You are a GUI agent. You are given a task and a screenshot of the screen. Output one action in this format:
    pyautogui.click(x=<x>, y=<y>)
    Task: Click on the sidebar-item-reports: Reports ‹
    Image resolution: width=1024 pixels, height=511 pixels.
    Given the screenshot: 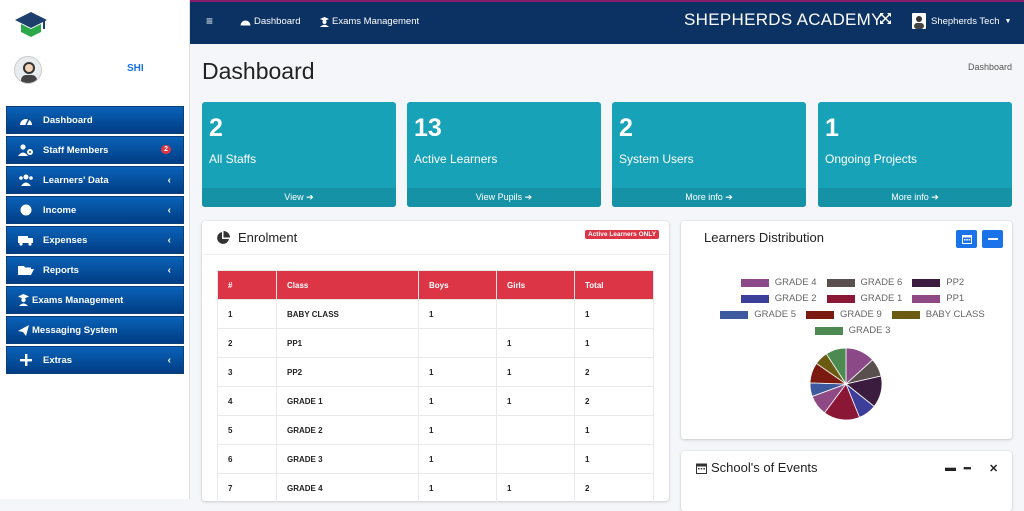 What is the action you would take?
    pyautogui.click(x=95, y=270)
    